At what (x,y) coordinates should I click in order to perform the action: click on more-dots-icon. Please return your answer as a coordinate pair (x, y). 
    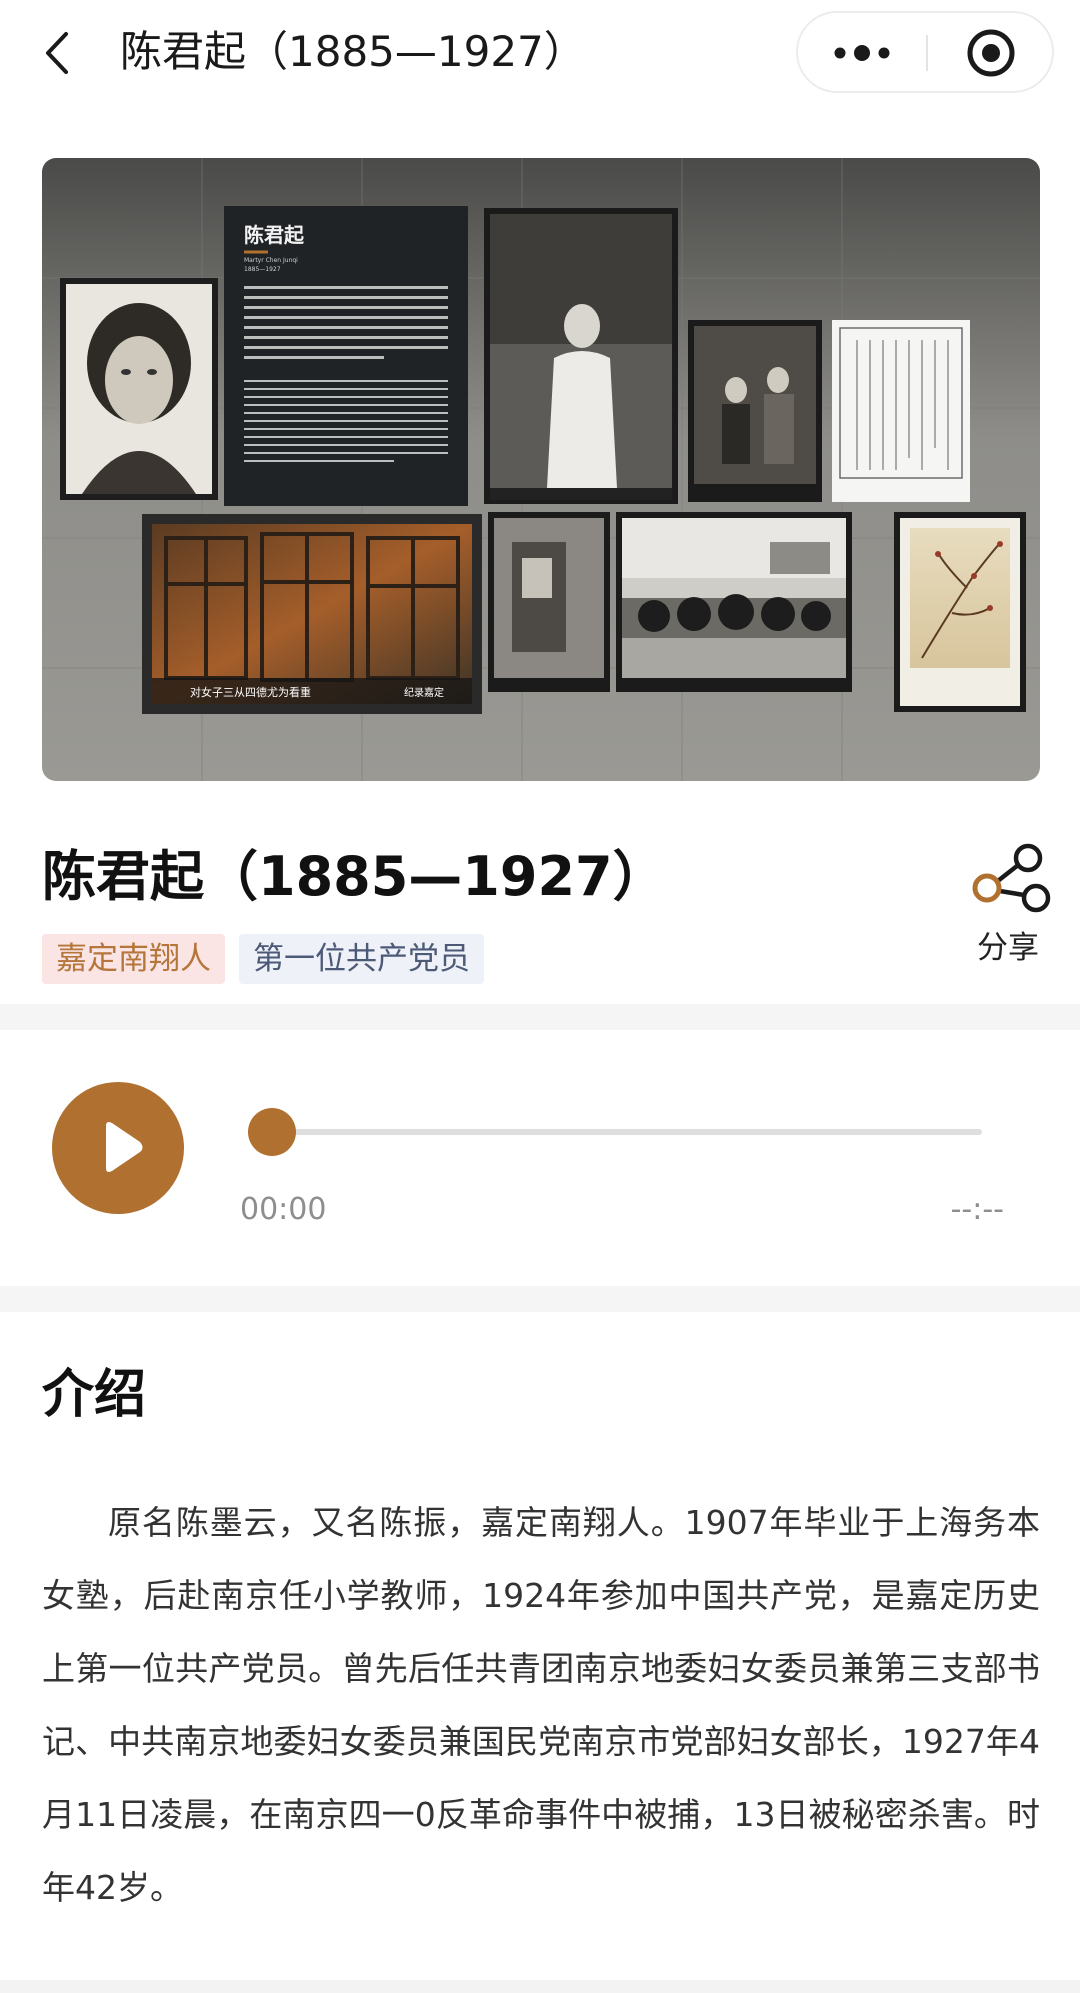
    Looking at the image, I should click on (862, 53).